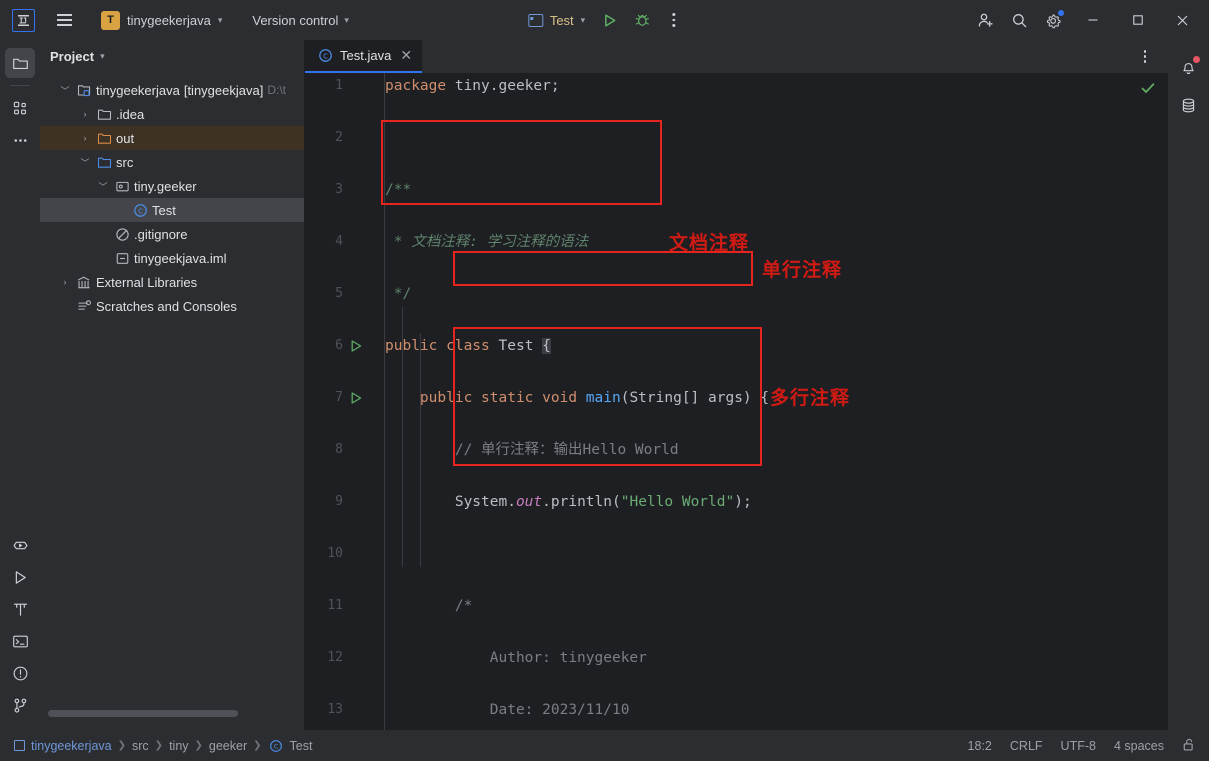 The width and height of the screenshot is (1209, 761). Describe the element at coordinates (161, 234) in the screenshot. I see `tree-label-gitignore: .gitignore` at that location.